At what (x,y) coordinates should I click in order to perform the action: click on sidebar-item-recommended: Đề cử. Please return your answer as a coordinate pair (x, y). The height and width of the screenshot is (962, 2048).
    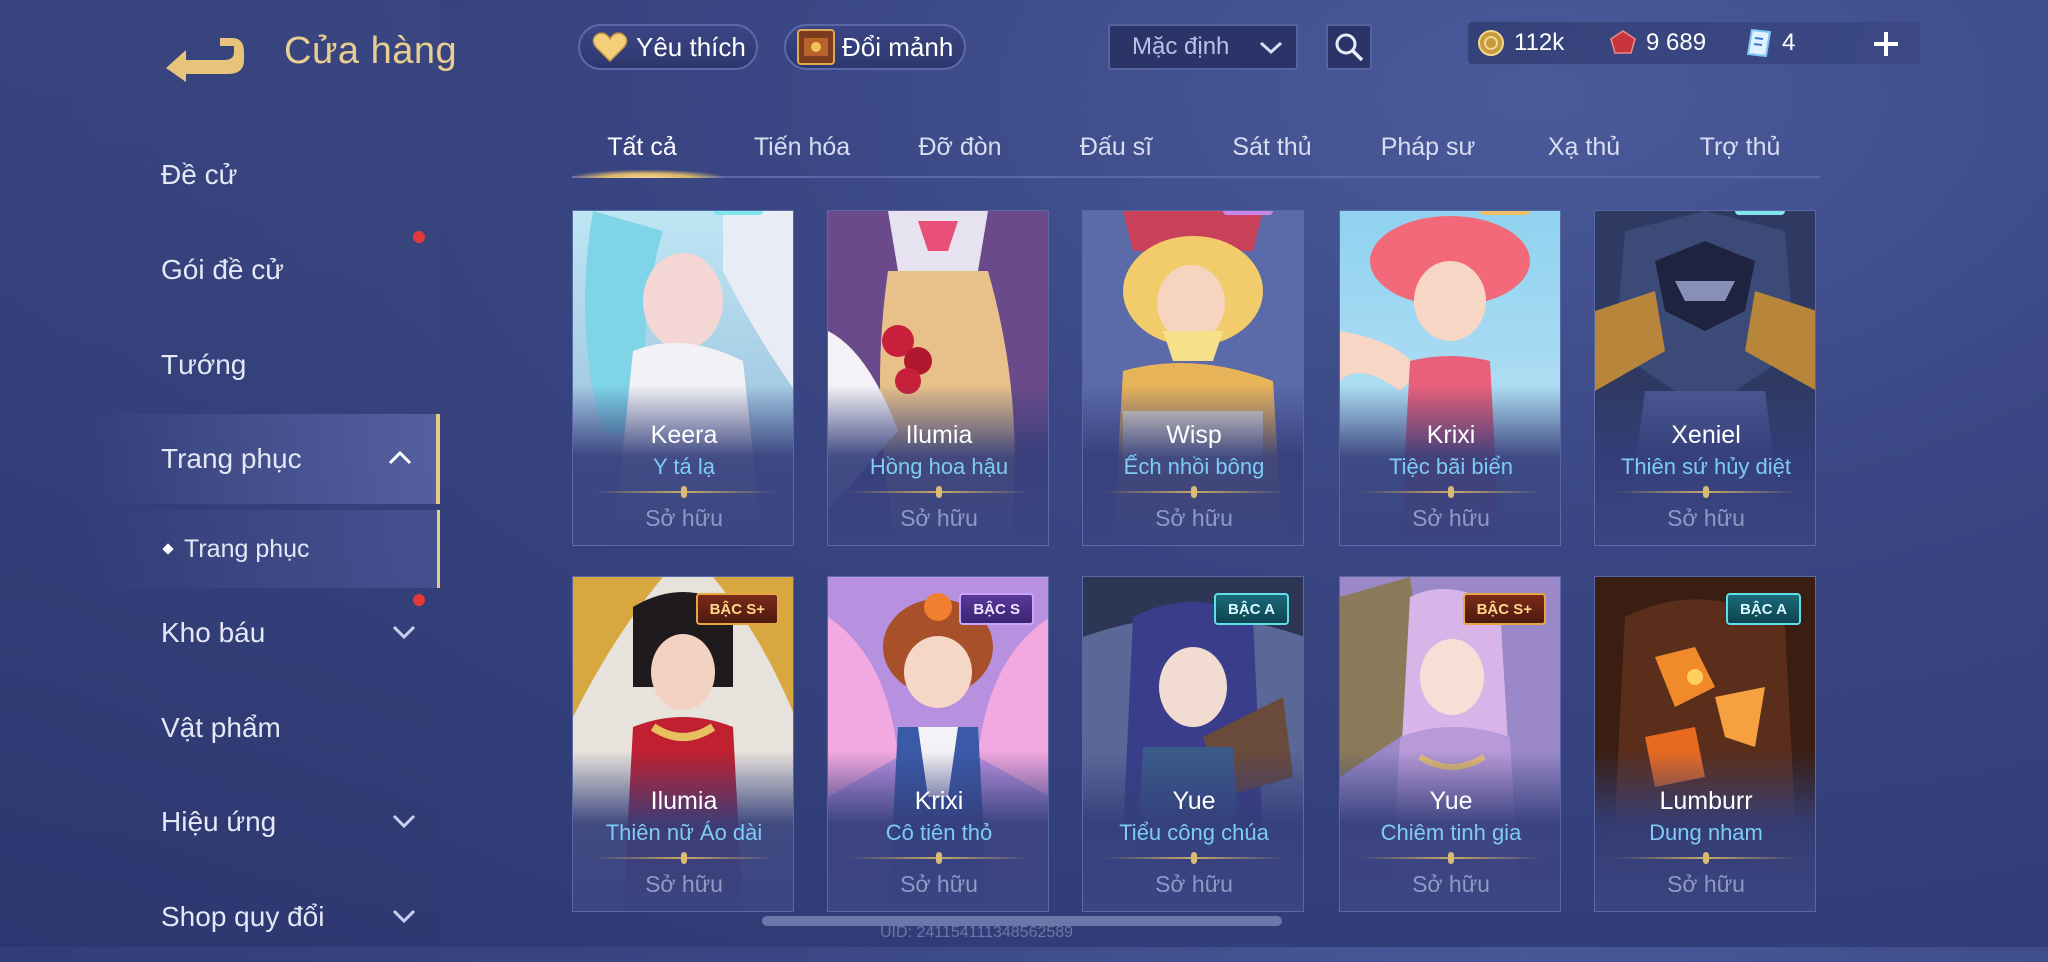
    Looking at the image, I should click on (220, 175).